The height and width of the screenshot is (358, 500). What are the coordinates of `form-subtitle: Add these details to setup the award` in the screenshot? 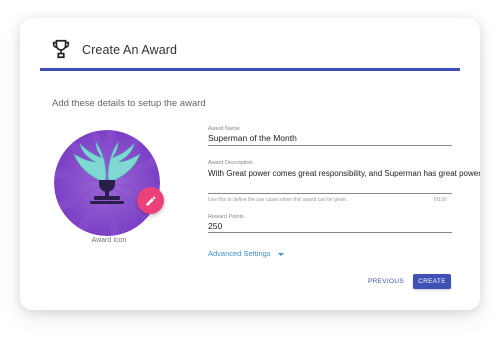 It's located at (129, 103).